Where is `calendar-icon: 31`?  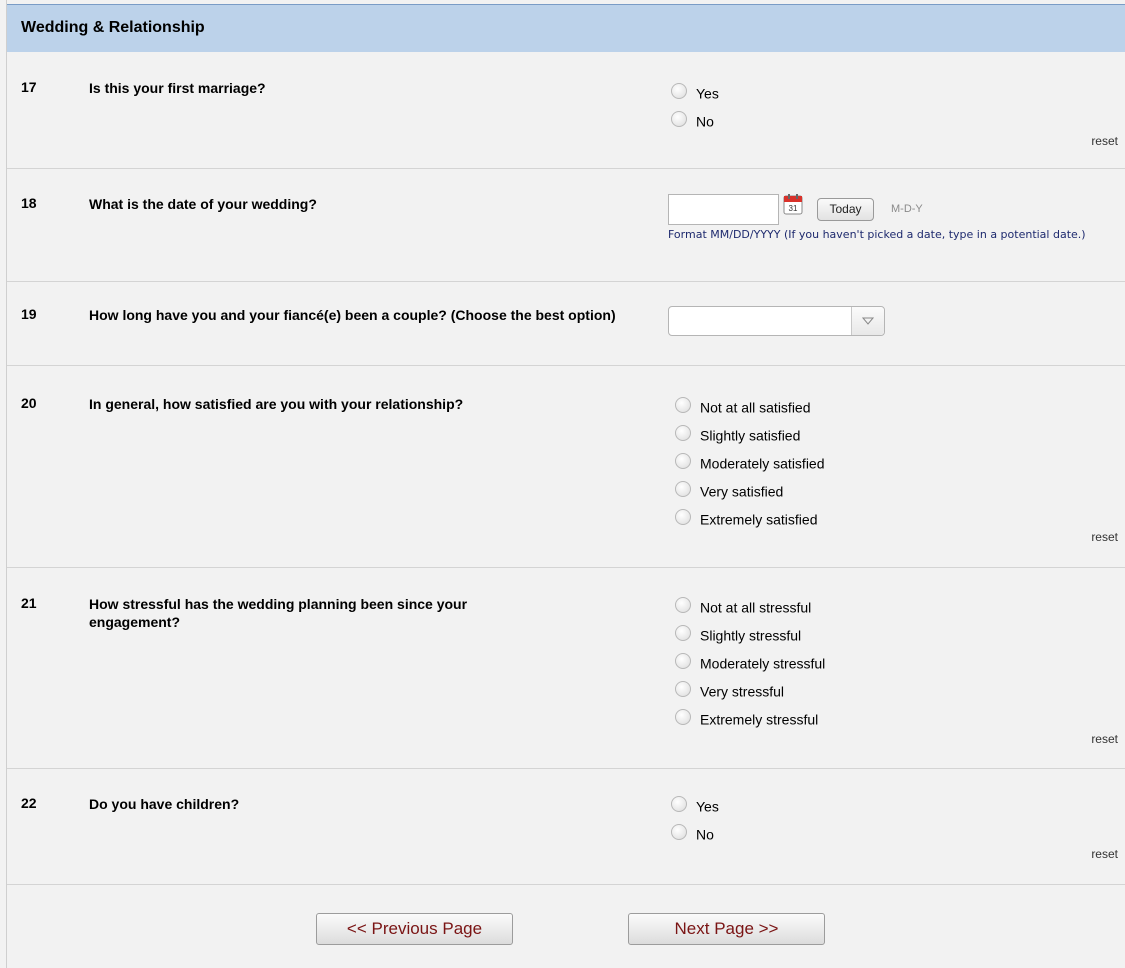
calendar-icon: 31 is located at coordinates (793, 204).